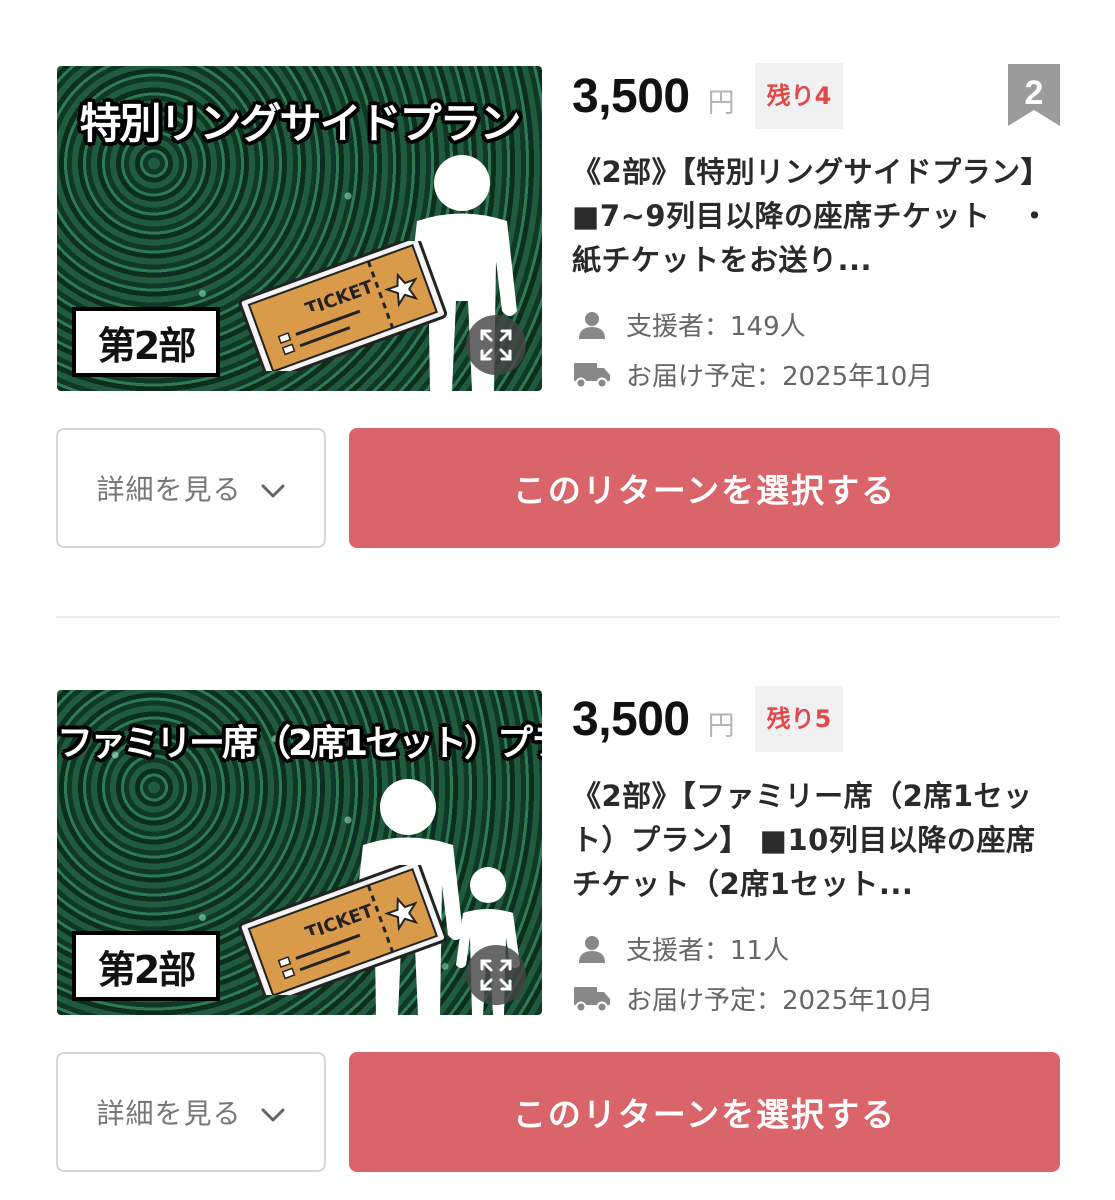 The width and height of the screenshot is (1115, 1200). What do you see at coordinates (799, 96) in the screenshot?
I see `remaining-badge: 残り4` at bounding box center [799, 96].